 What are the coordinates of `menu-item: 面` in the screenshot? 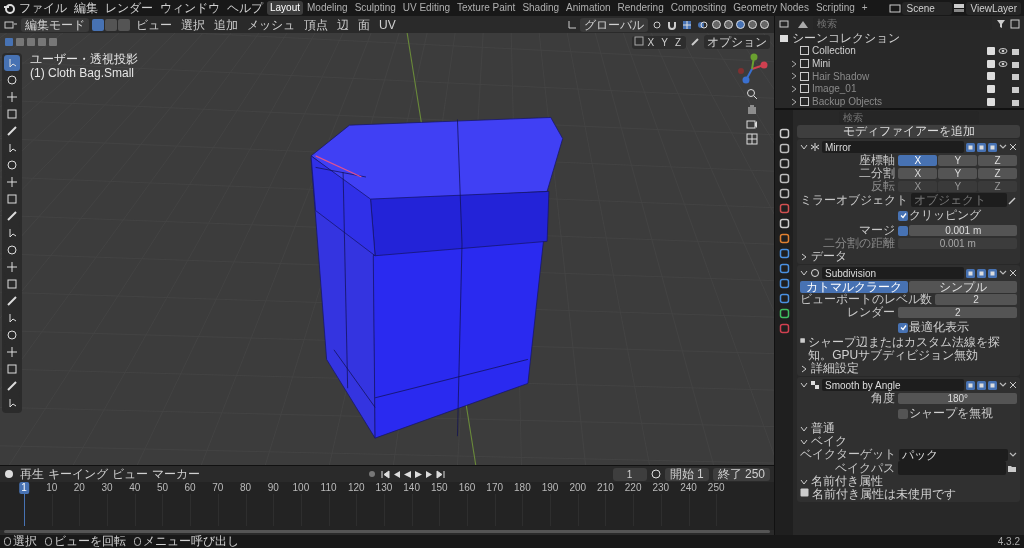 It's located at (364, 24).